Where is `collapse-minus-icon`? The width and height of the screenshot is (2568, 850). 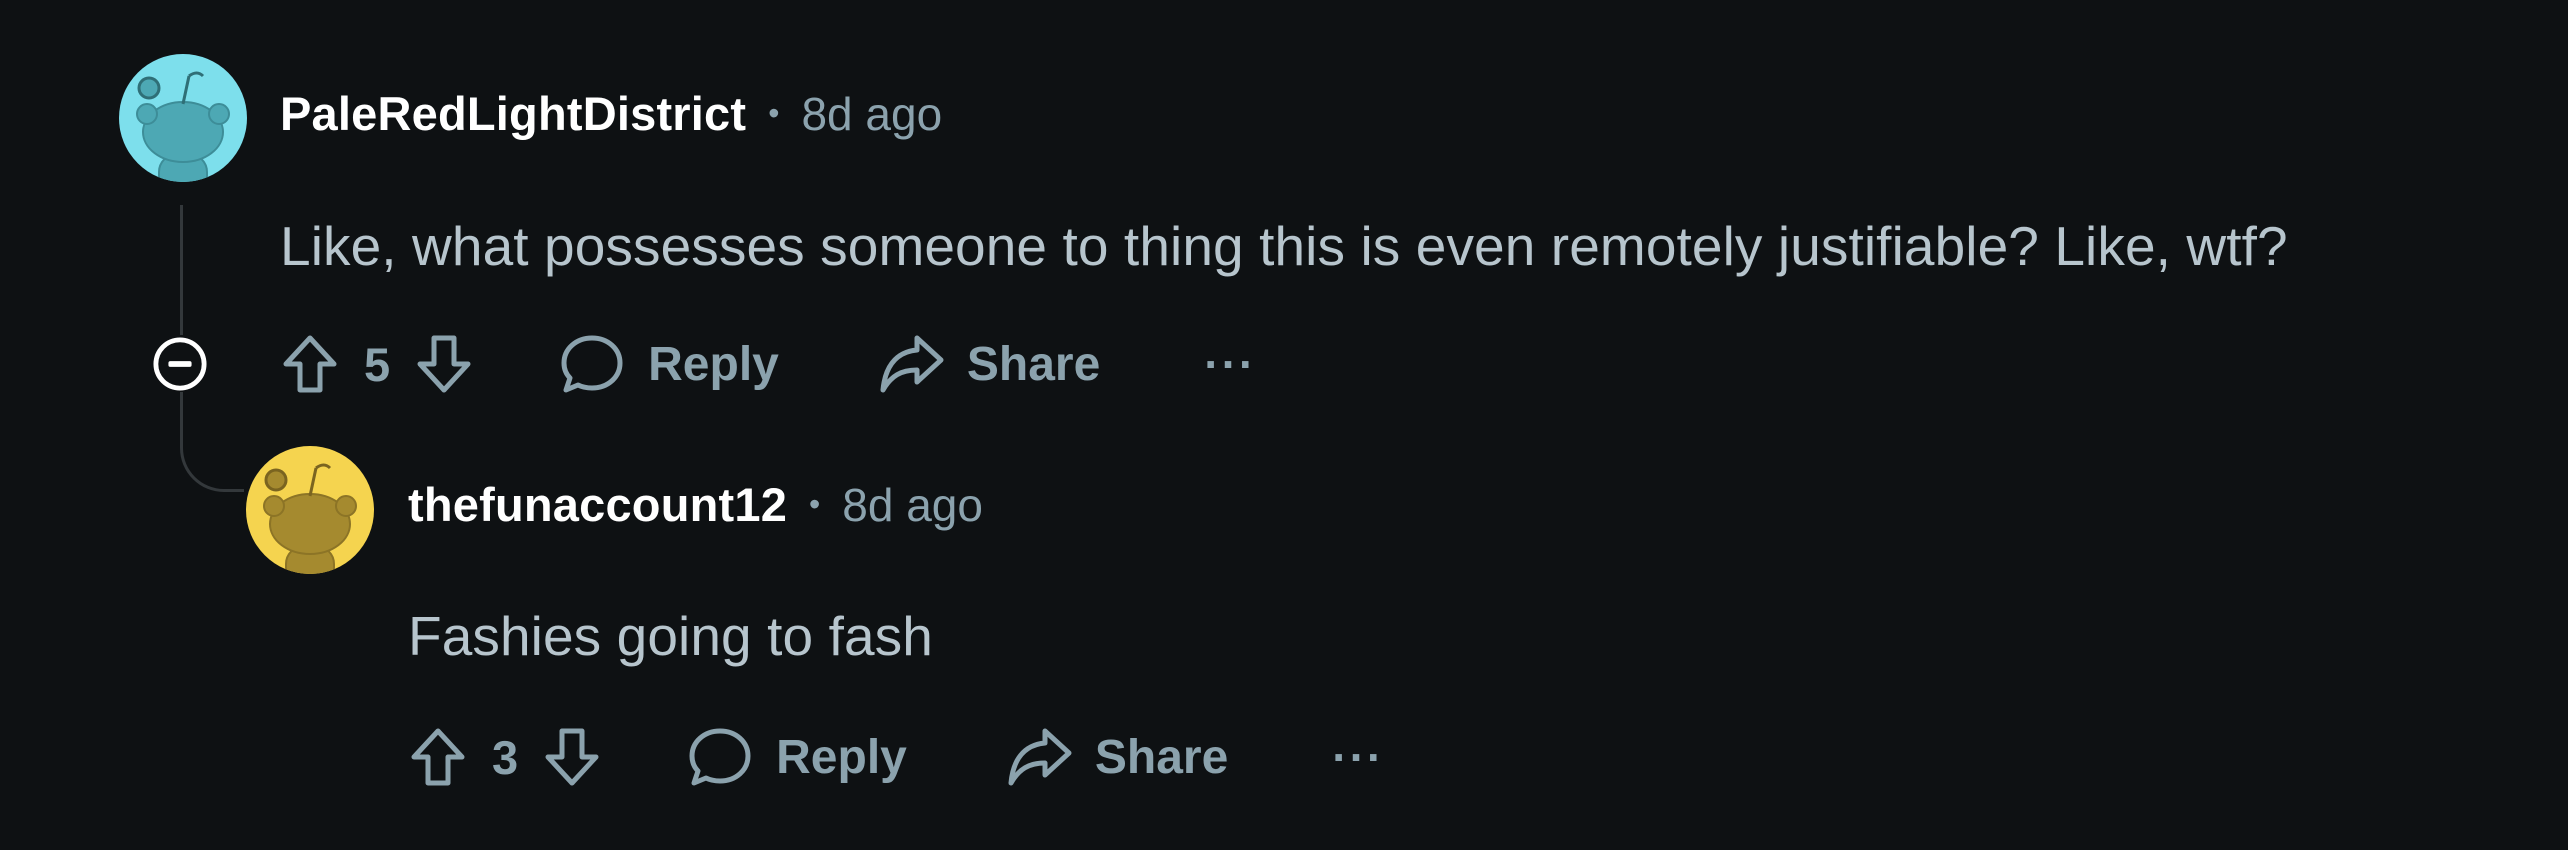 collapse-minus-icon is located at coordinates (180, 364).